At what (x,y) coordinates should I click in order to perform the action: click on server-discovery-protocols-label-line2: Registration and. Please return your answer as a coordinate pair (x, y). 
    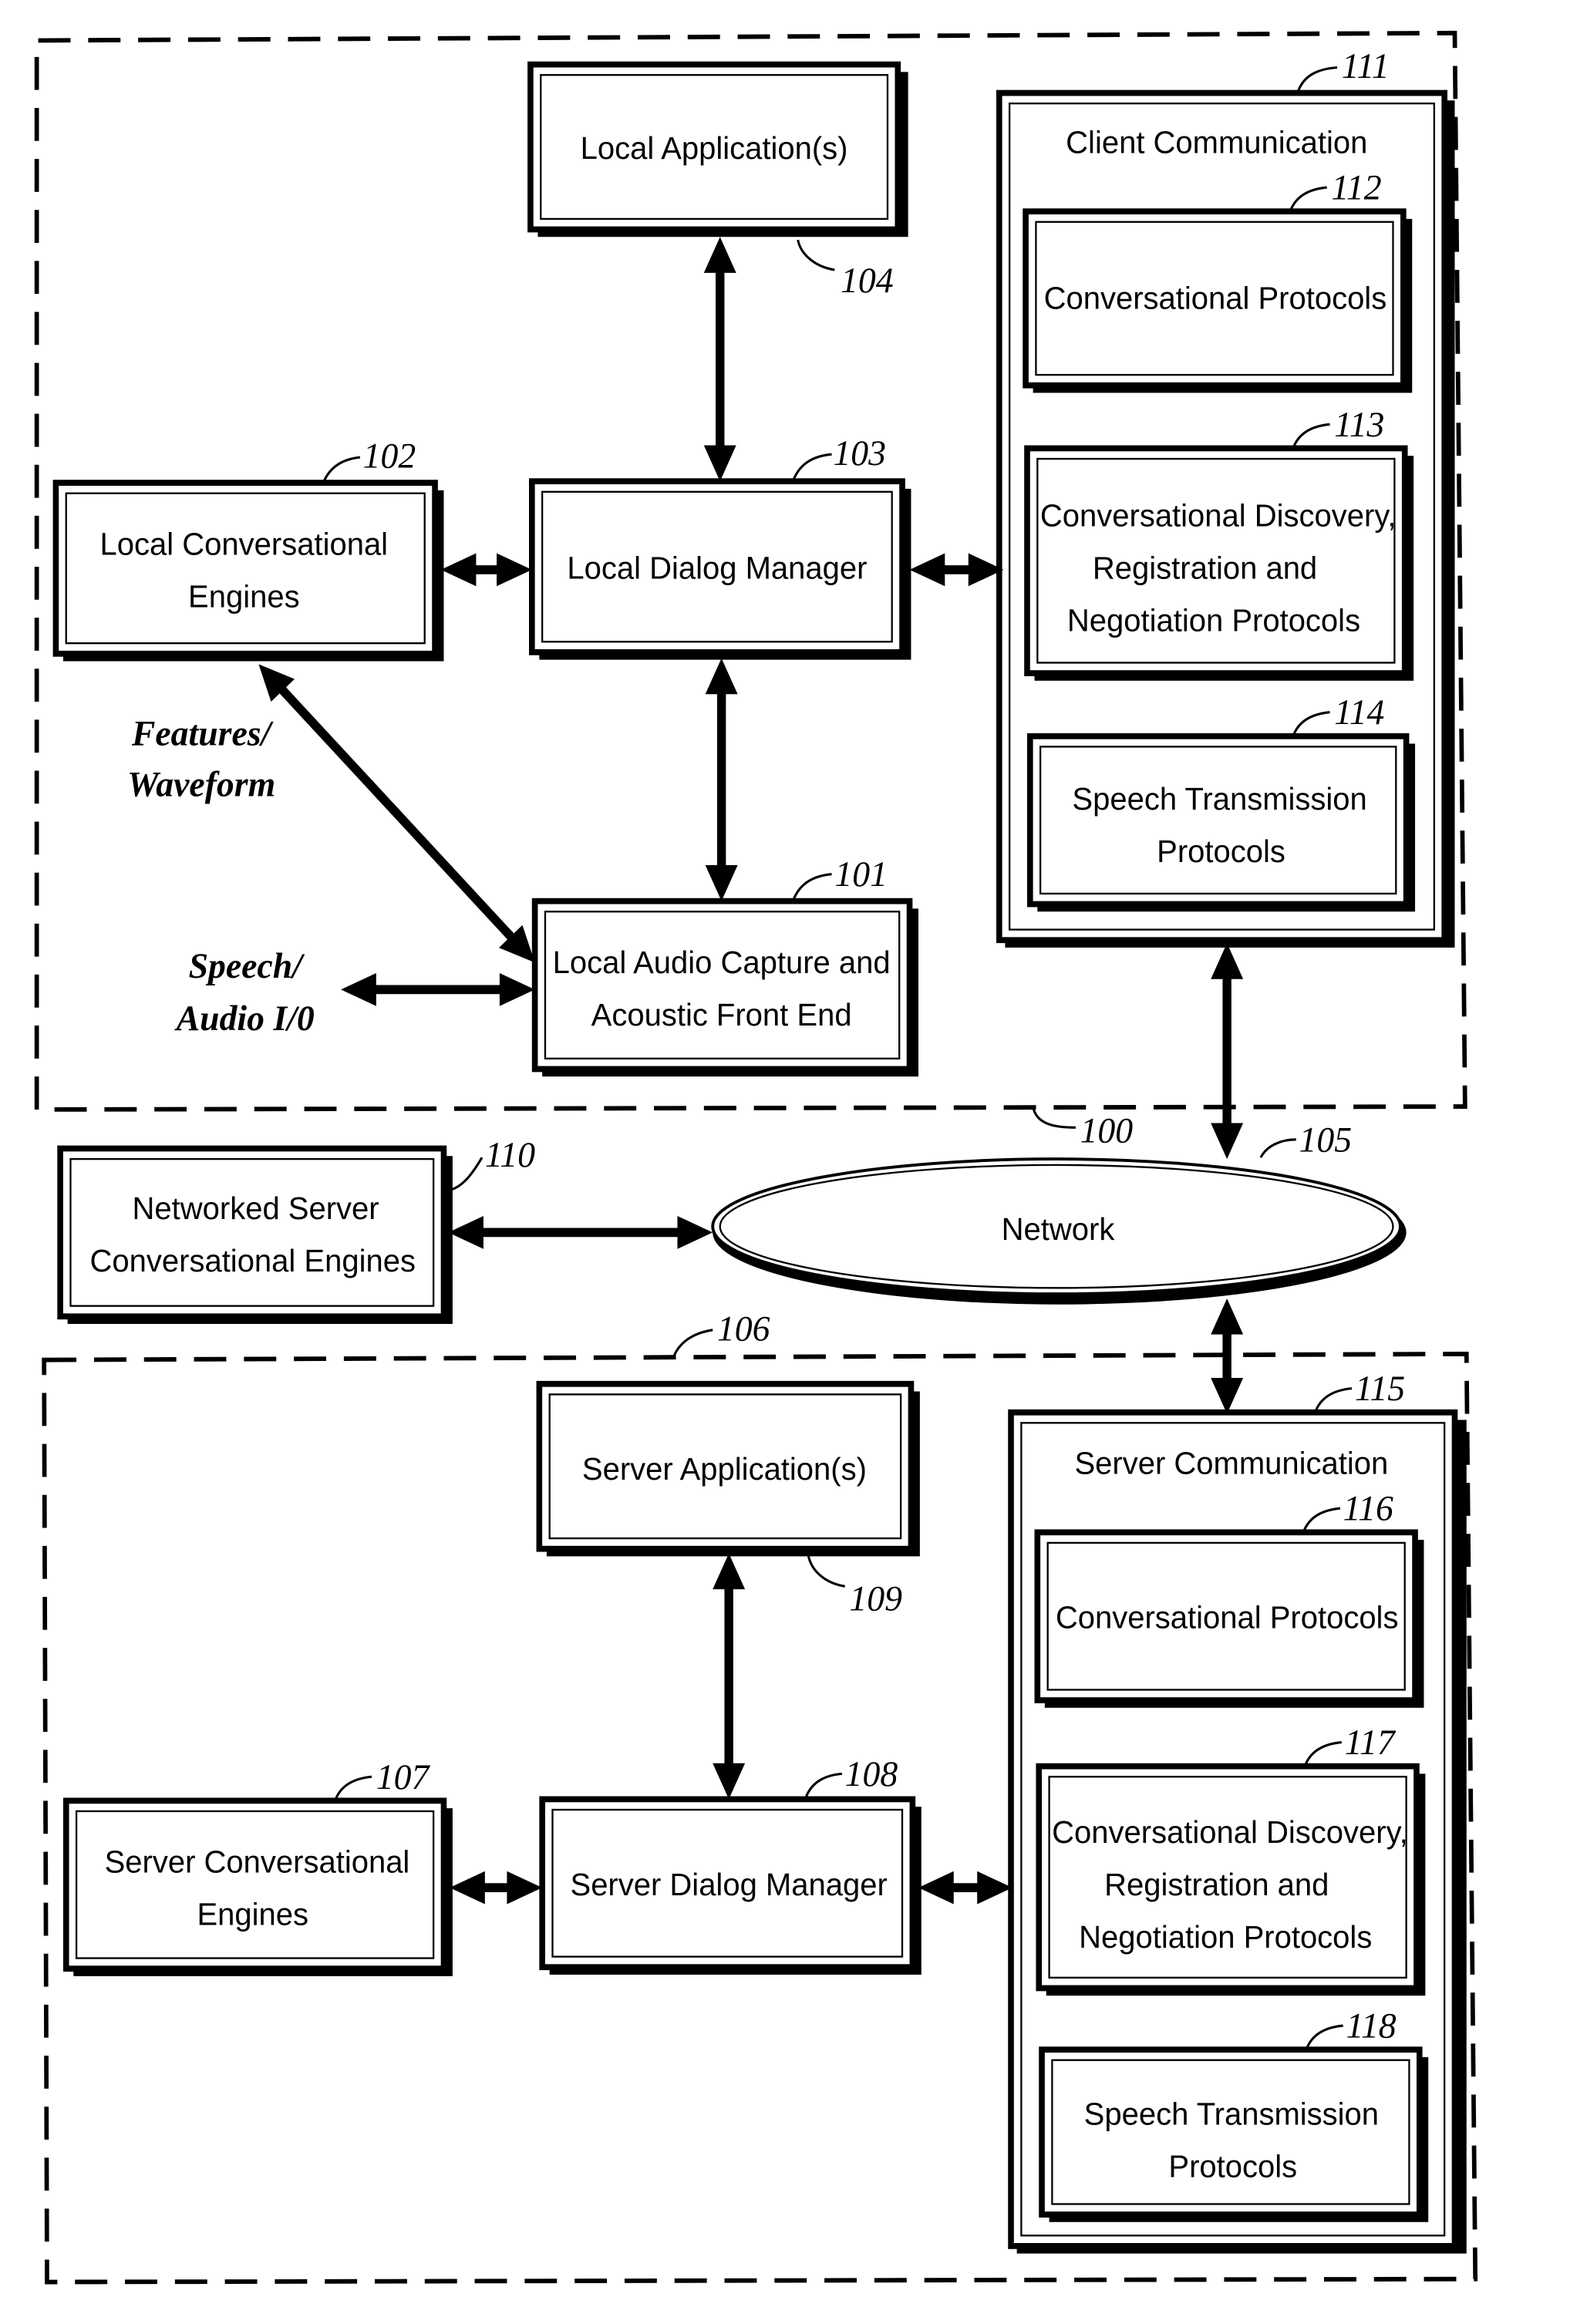
    Looking at the image, I should click on (1216, 1883).